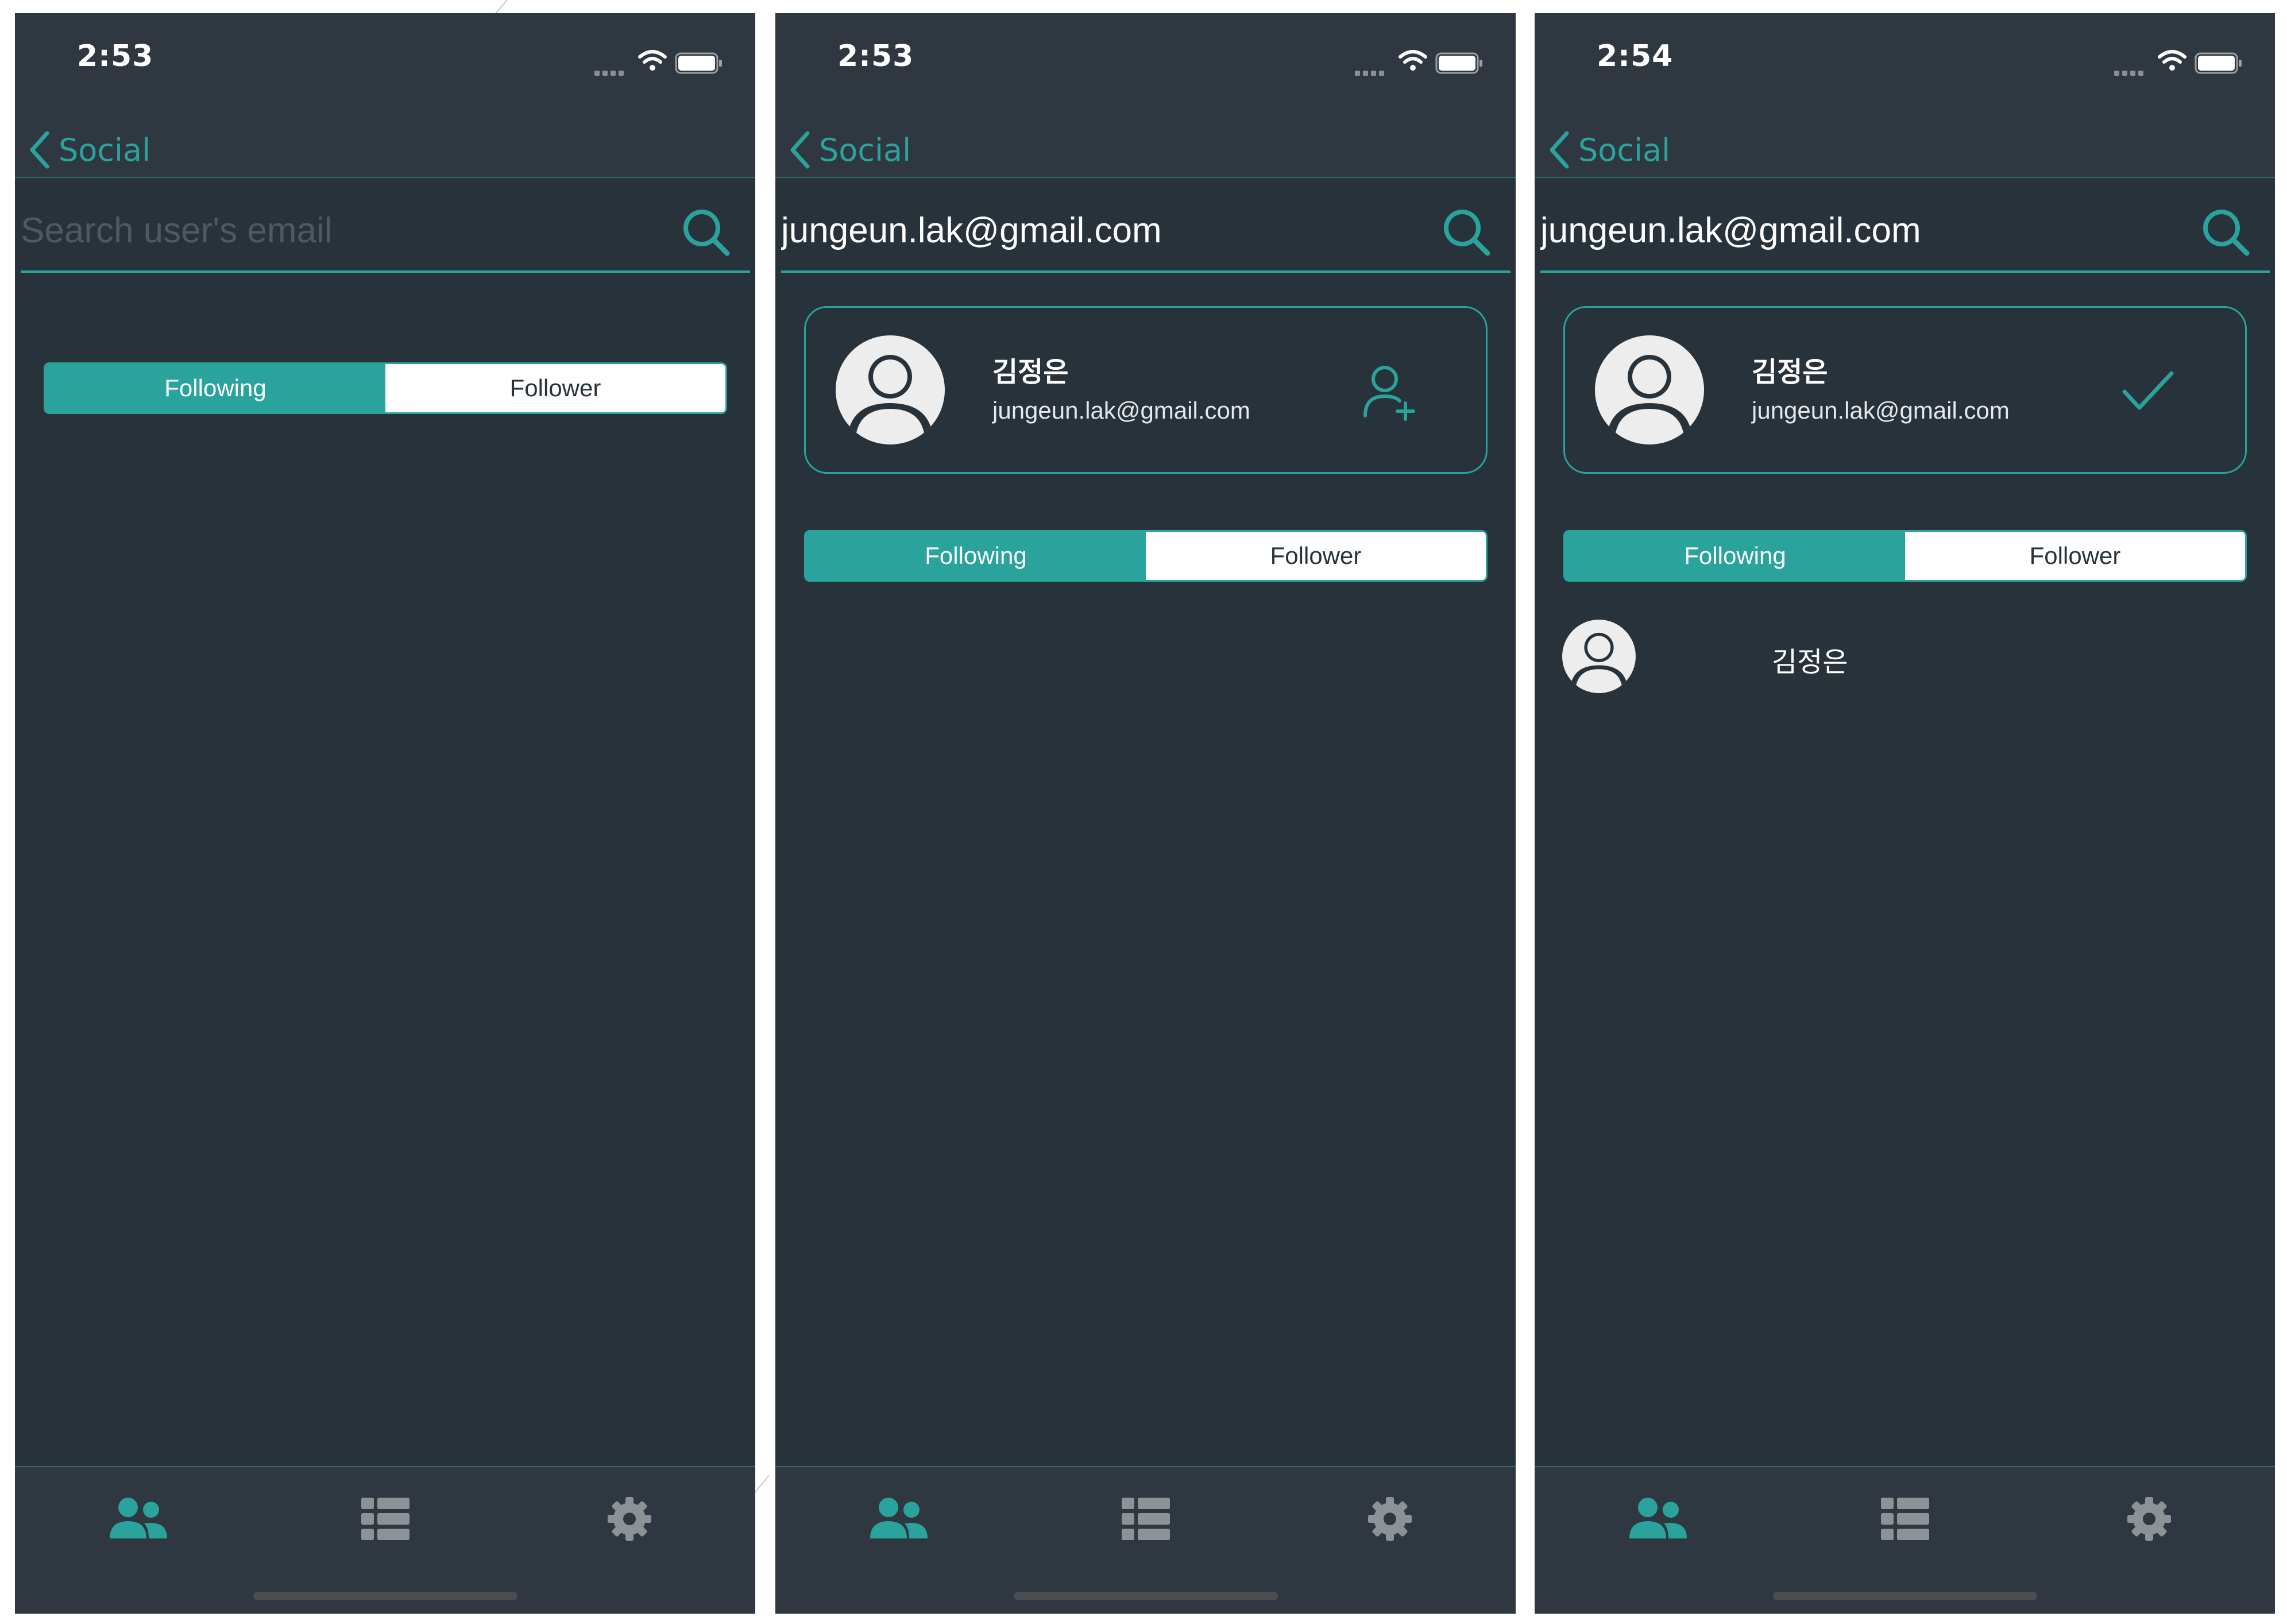  What do you see at coordinates (1810, 662) in the screenshot?
I see `following-name: 김정은` at bounding box center [1810, 662].